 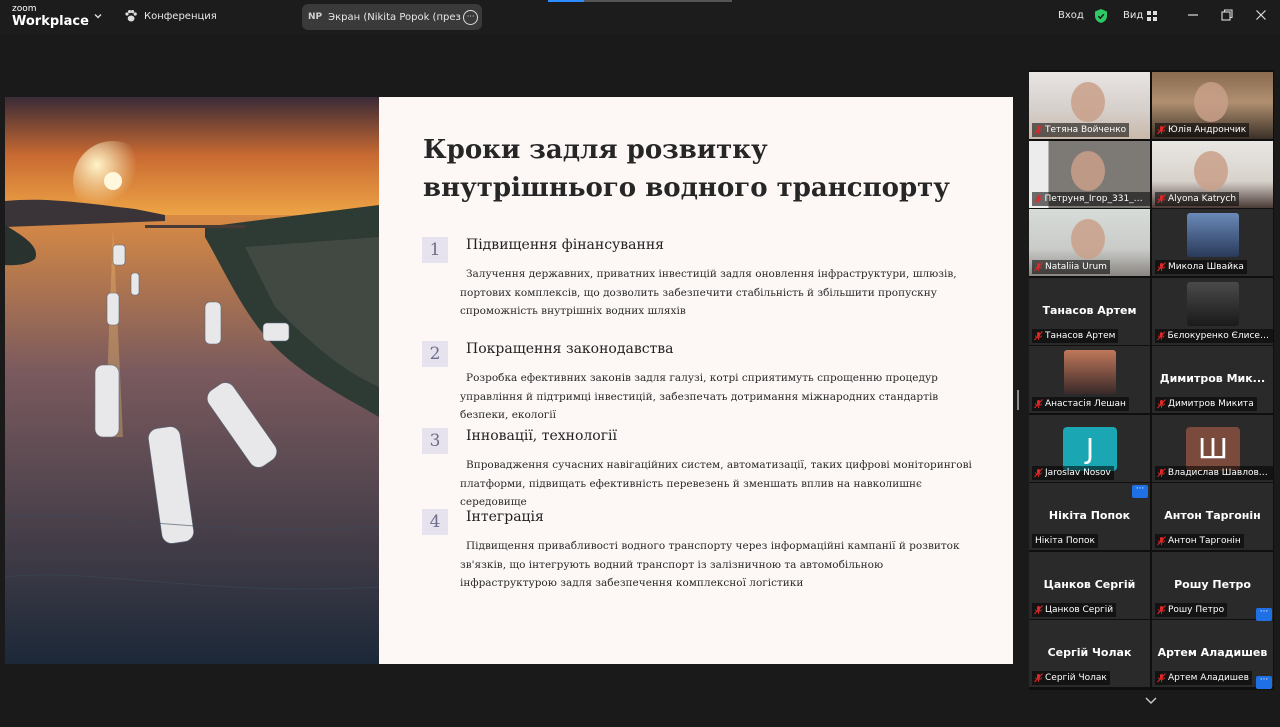 I want to click on participant-name: Тетяна Войченко, so click(x=1086, y=130).